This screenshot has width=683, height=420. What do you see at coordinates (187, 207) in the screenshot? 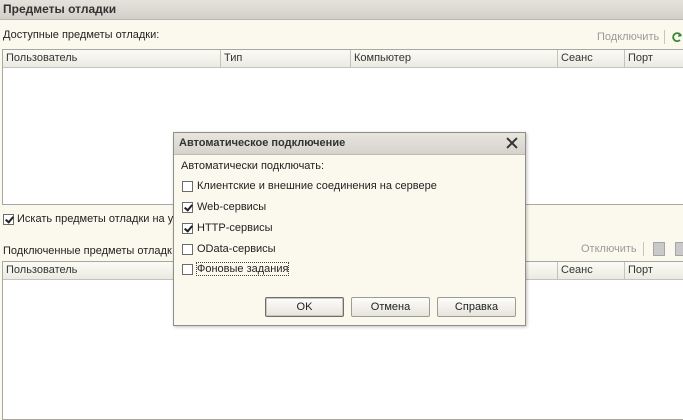
I see `option-checkbox-web-services` at bounding box center [187, 207].